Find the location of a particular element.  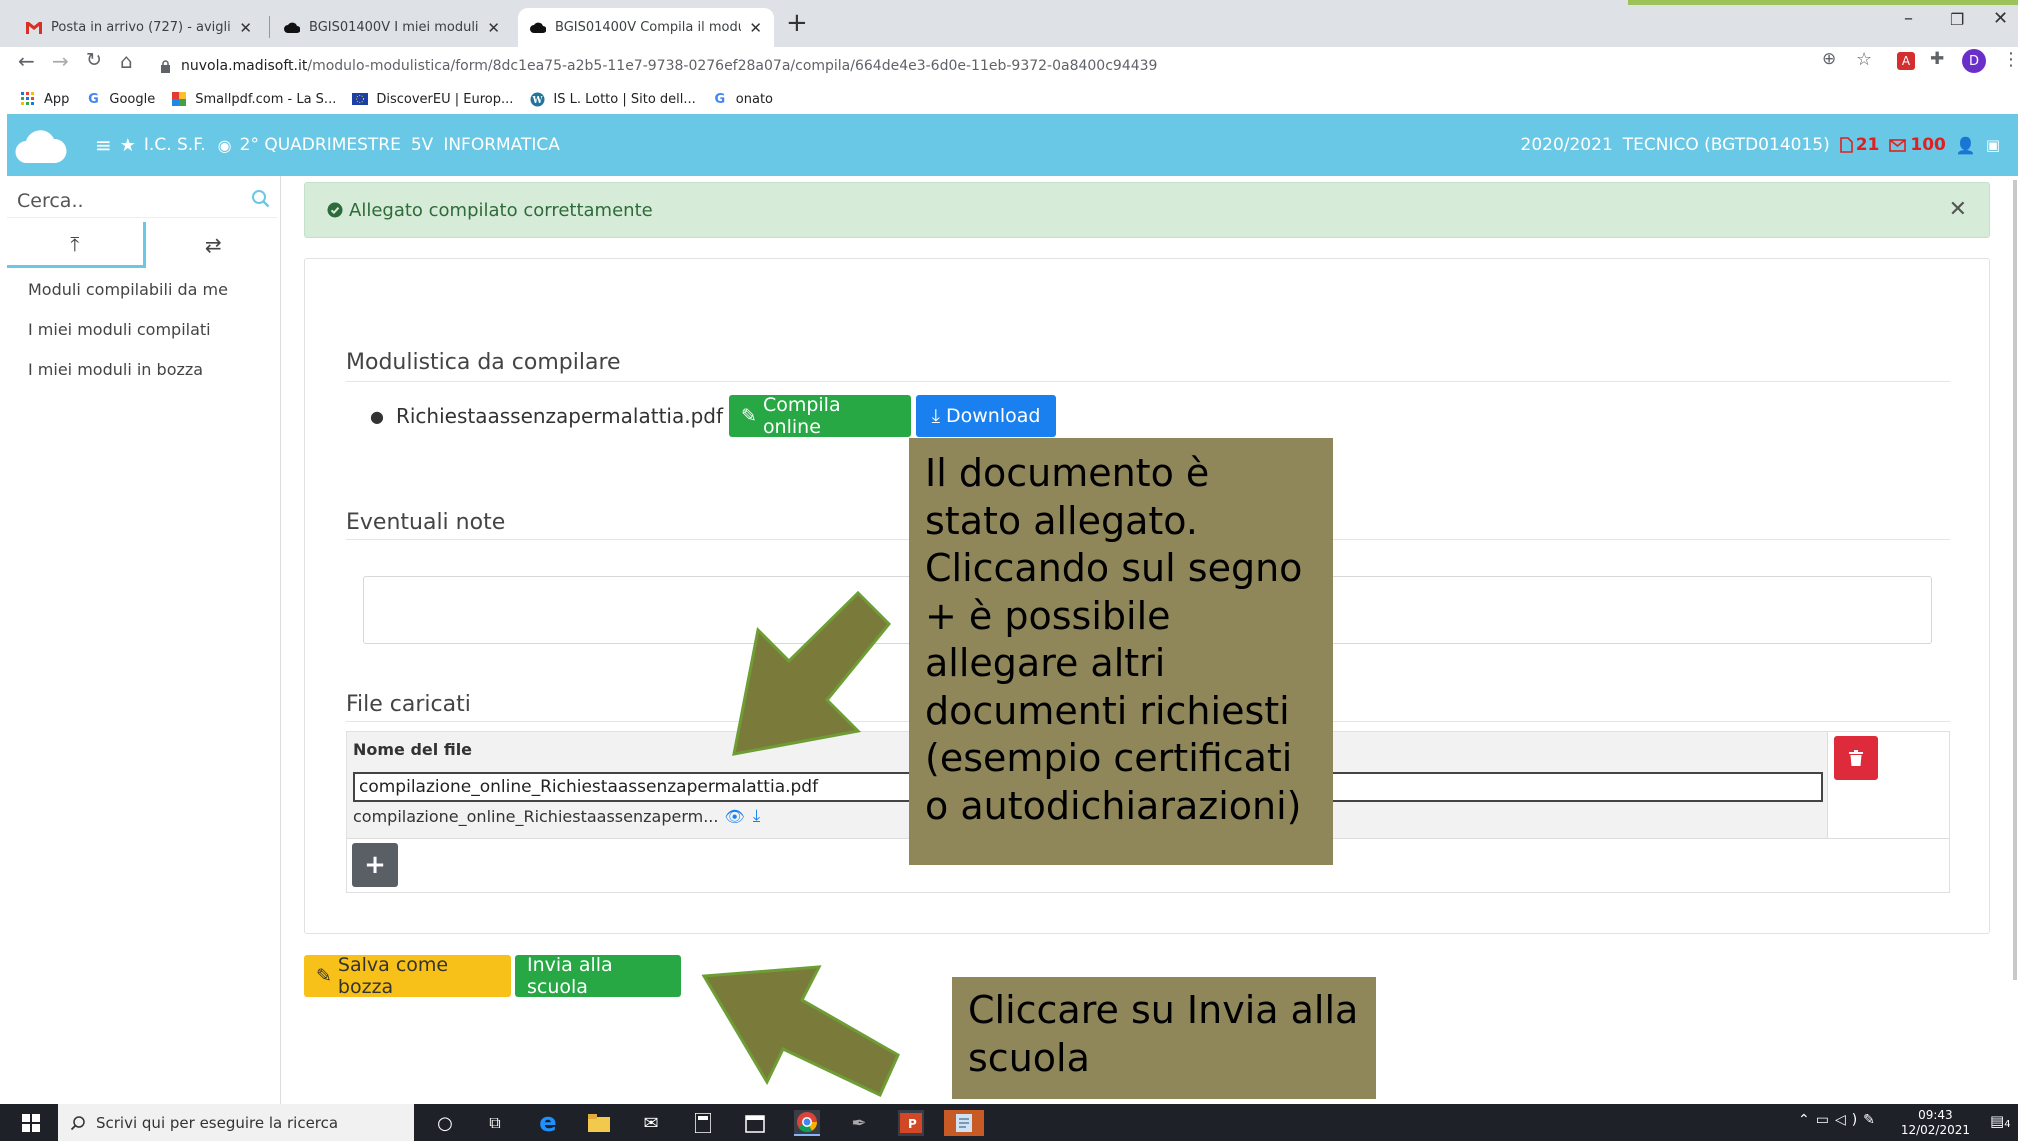

documents-counter: 21 is located at coordinates (1859, 145).